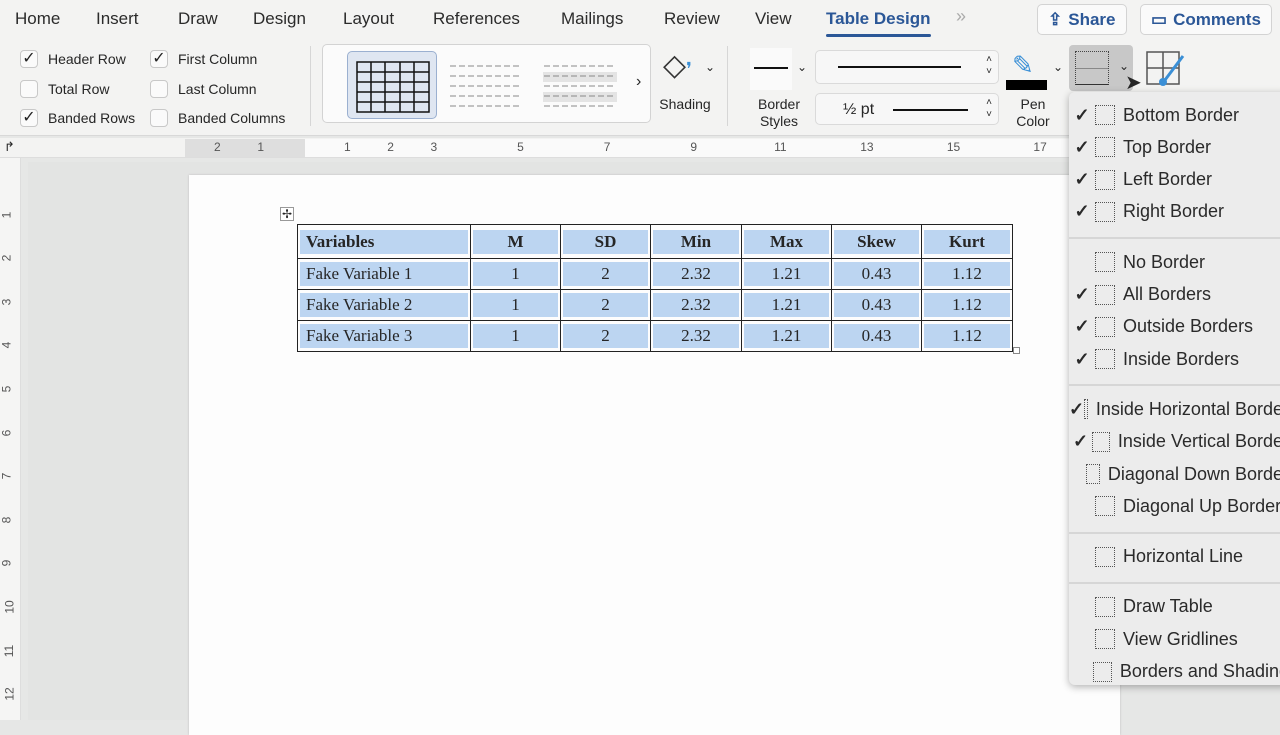  I want to click on tab-draw: Draw, so click(198, 19).